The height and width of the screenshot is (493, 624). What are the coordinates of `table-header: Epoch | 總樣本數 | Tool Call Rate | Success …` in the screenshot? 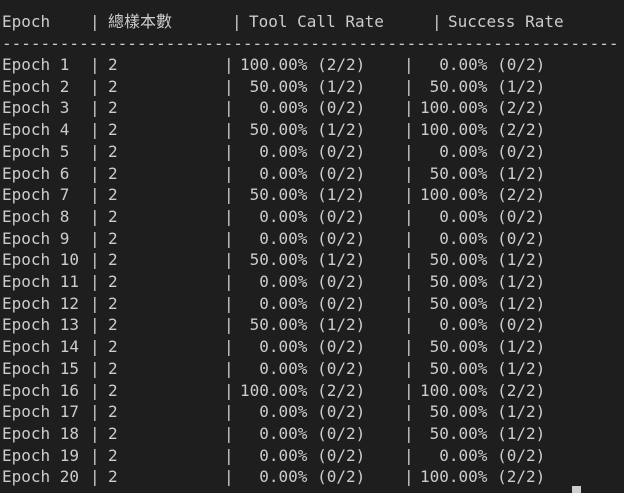 It's located at (283, 21).